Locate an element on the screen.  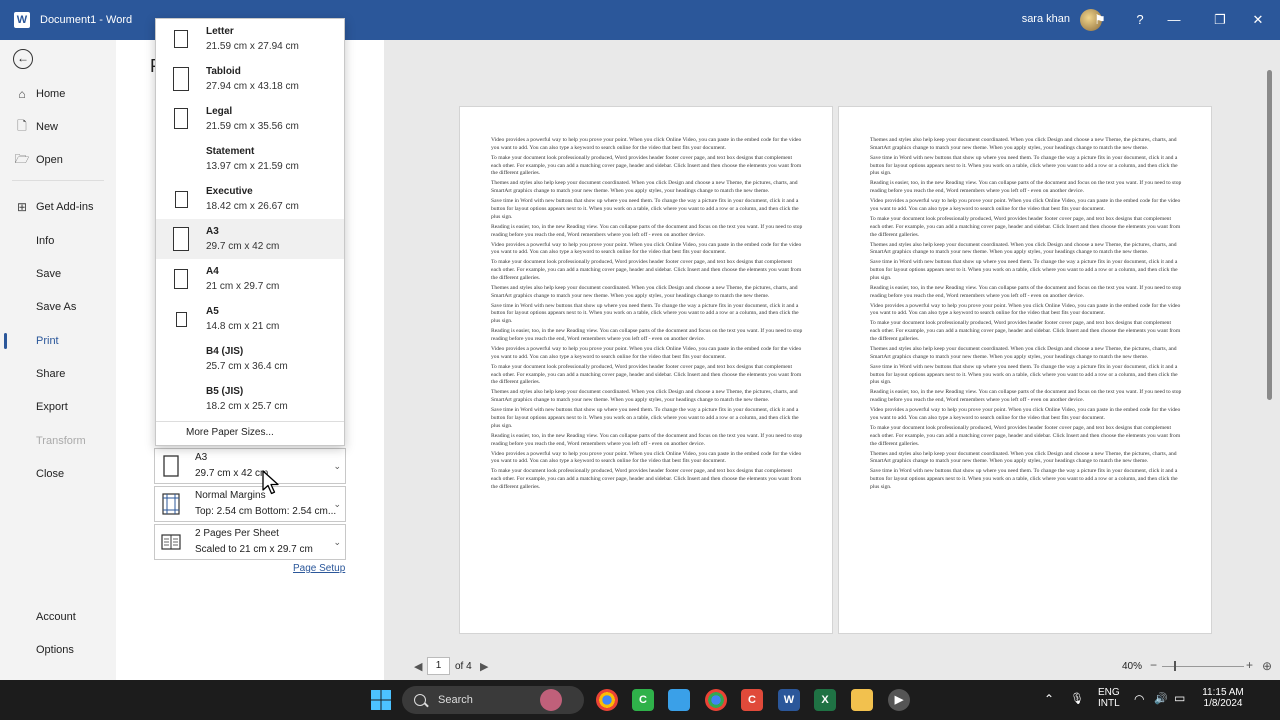
restore-icon: ❐ is located at coordinates (1220, 20).